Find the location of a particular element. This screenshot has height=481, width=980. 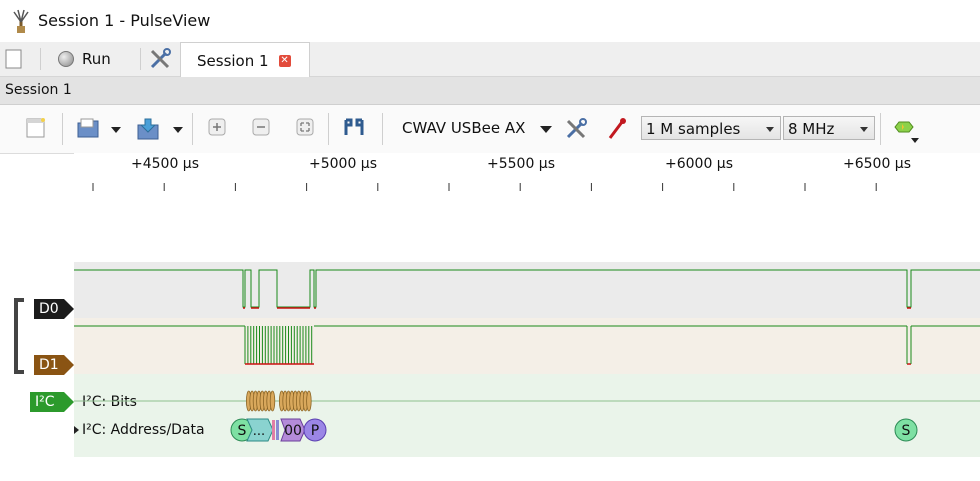

waveform-d1-burst is located at coordinates (278, 345).